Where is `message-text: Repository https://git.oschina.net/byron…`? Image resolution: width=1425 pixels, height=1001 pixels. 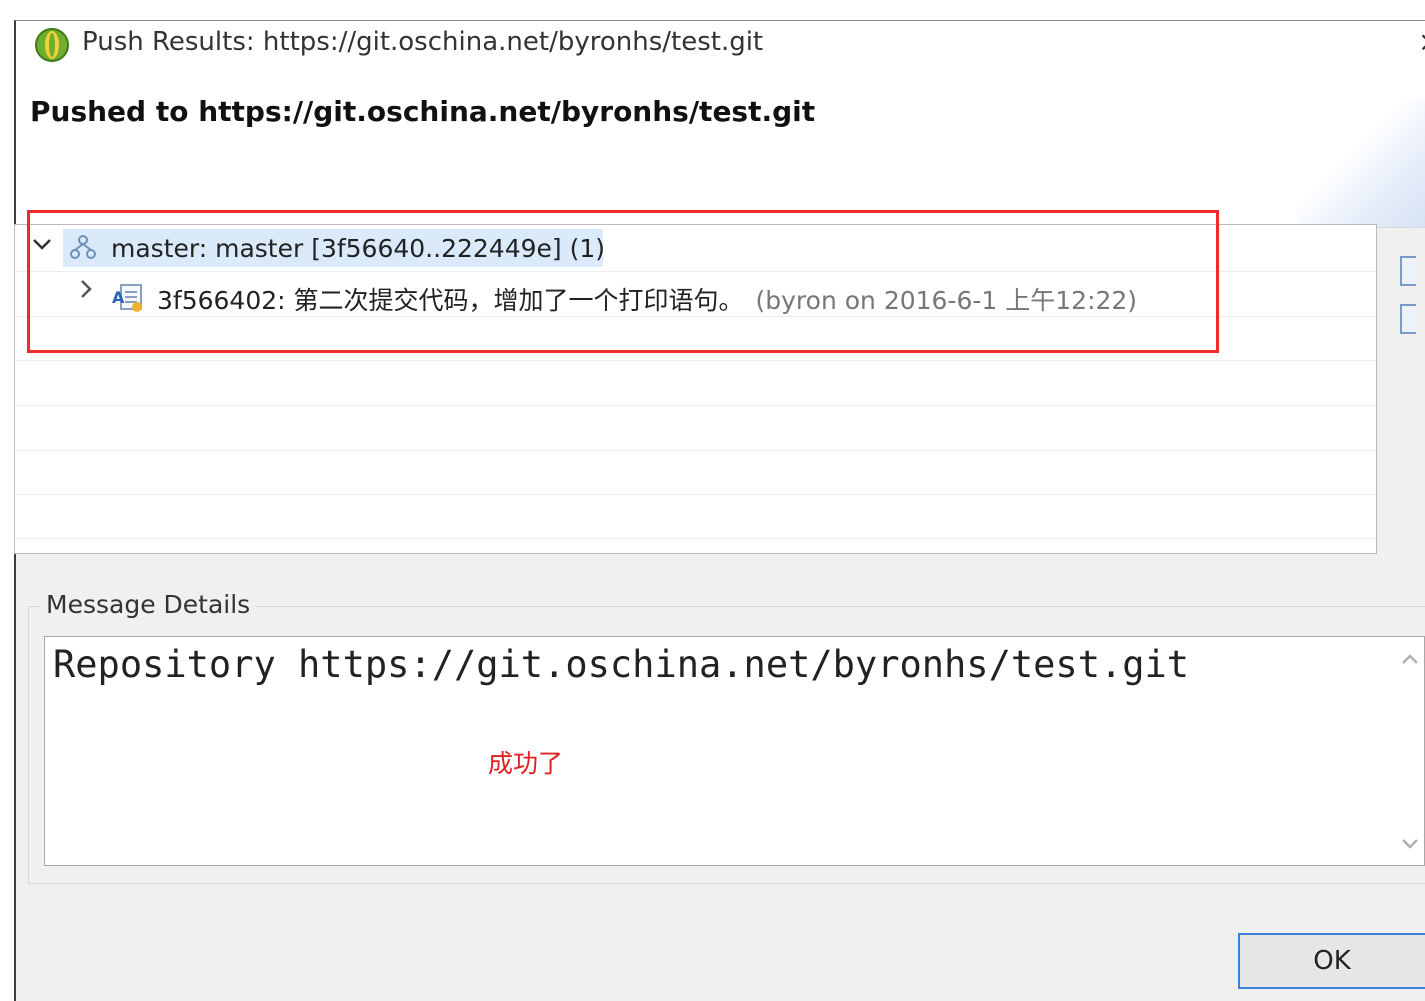 message-text: Repository https://git.oschina.net/byron… is located at coordinates (621, 664).